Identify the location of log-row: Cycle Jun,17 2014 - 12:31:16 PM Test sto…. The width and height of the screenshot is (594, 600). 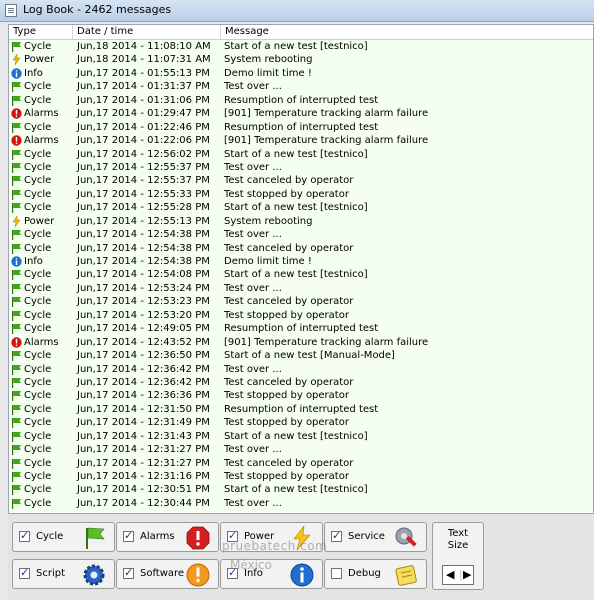
(301, 476).